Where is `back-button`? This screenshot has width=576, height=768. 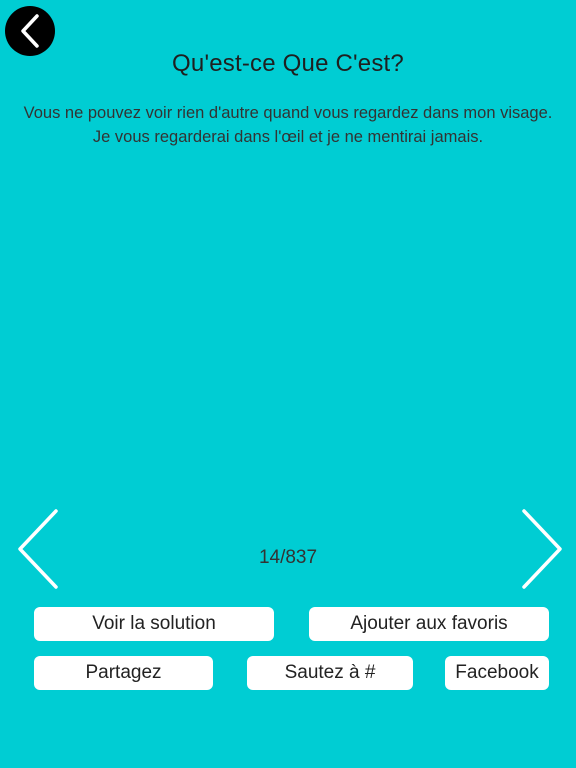
back-button is located at coordinates (30, 31).